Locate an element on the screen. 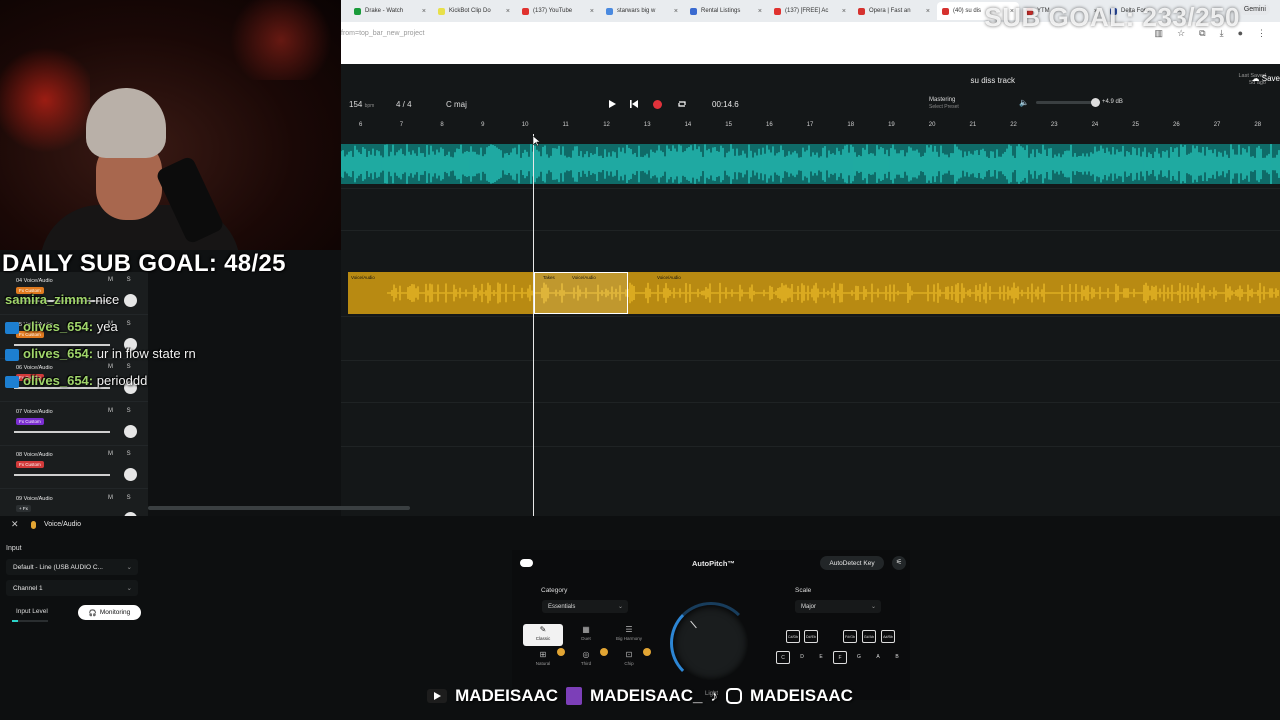  ruler-tick-label: 8 is located at coordinates (442, 125).